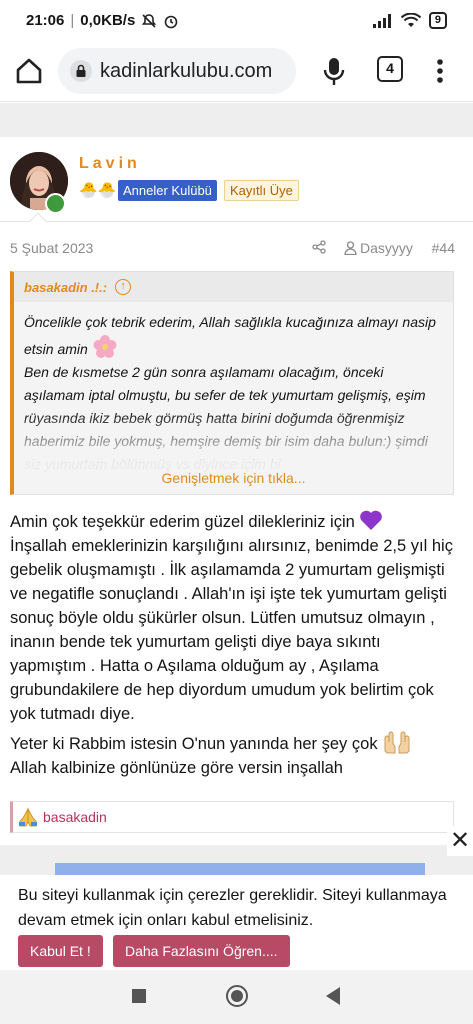 This screenshot has height=1024, width=473. Describe the element at coordinates (110, 164) in the screenshot. I see `username: Lavin` at that location.